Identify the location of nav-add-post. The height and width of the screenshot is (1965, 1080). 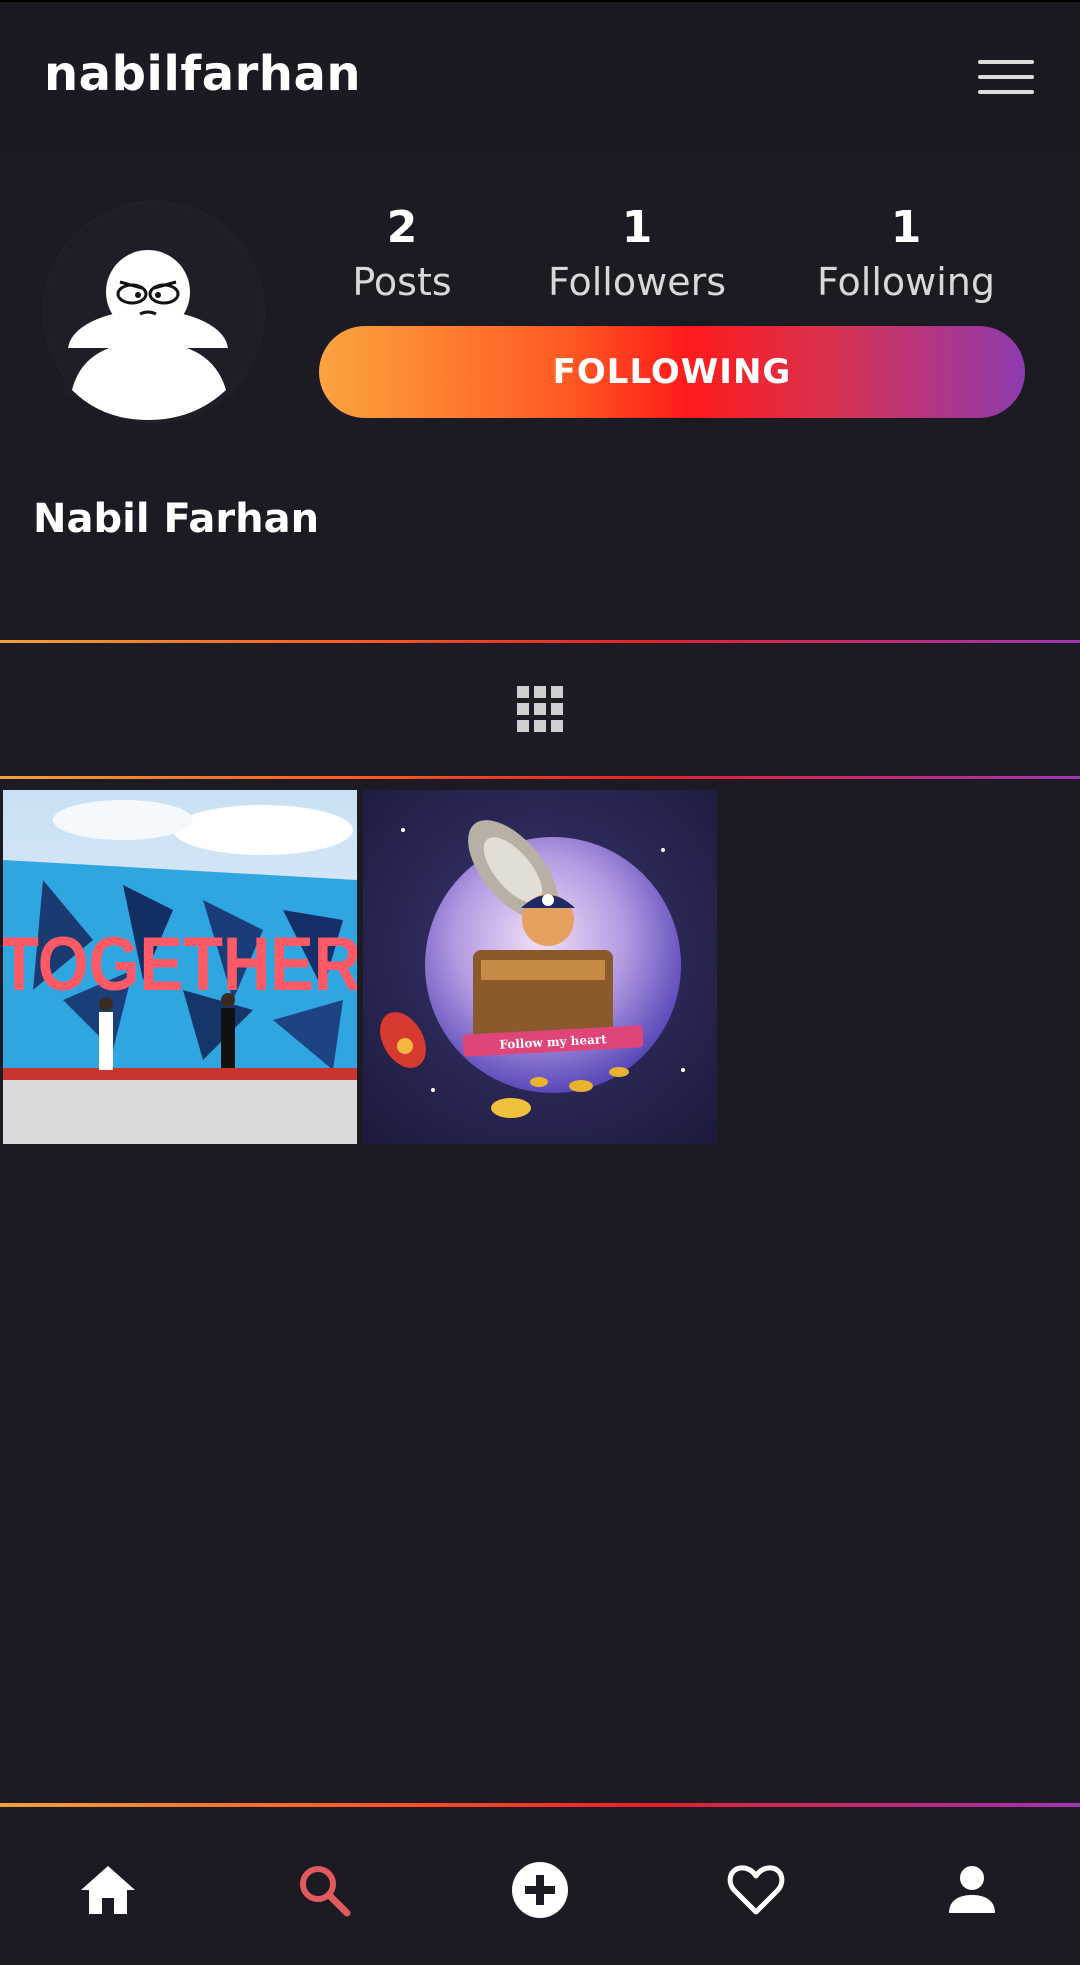
(540, 1890).